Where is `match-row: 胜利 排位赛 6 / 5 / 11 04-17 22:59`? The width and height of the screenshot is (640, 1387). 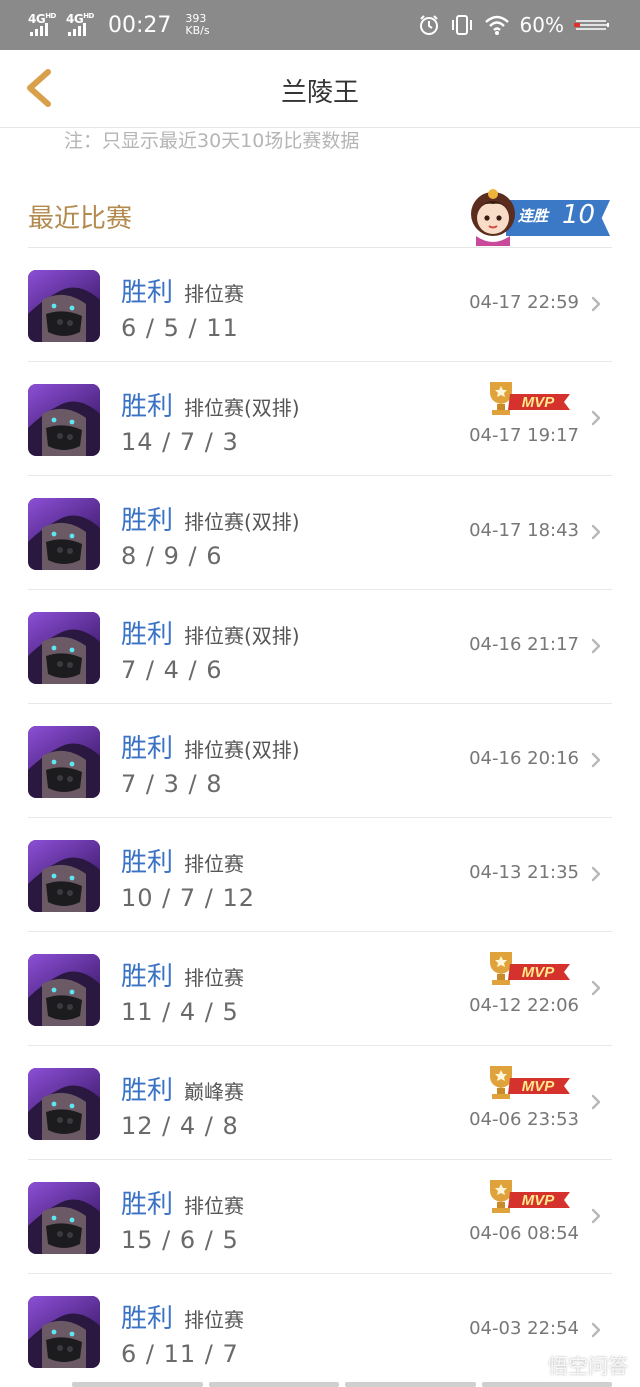
match-row: 胜利 排位赛 6 / 5 / 11 04-17 22:59 is located at coordinates (320, 305).